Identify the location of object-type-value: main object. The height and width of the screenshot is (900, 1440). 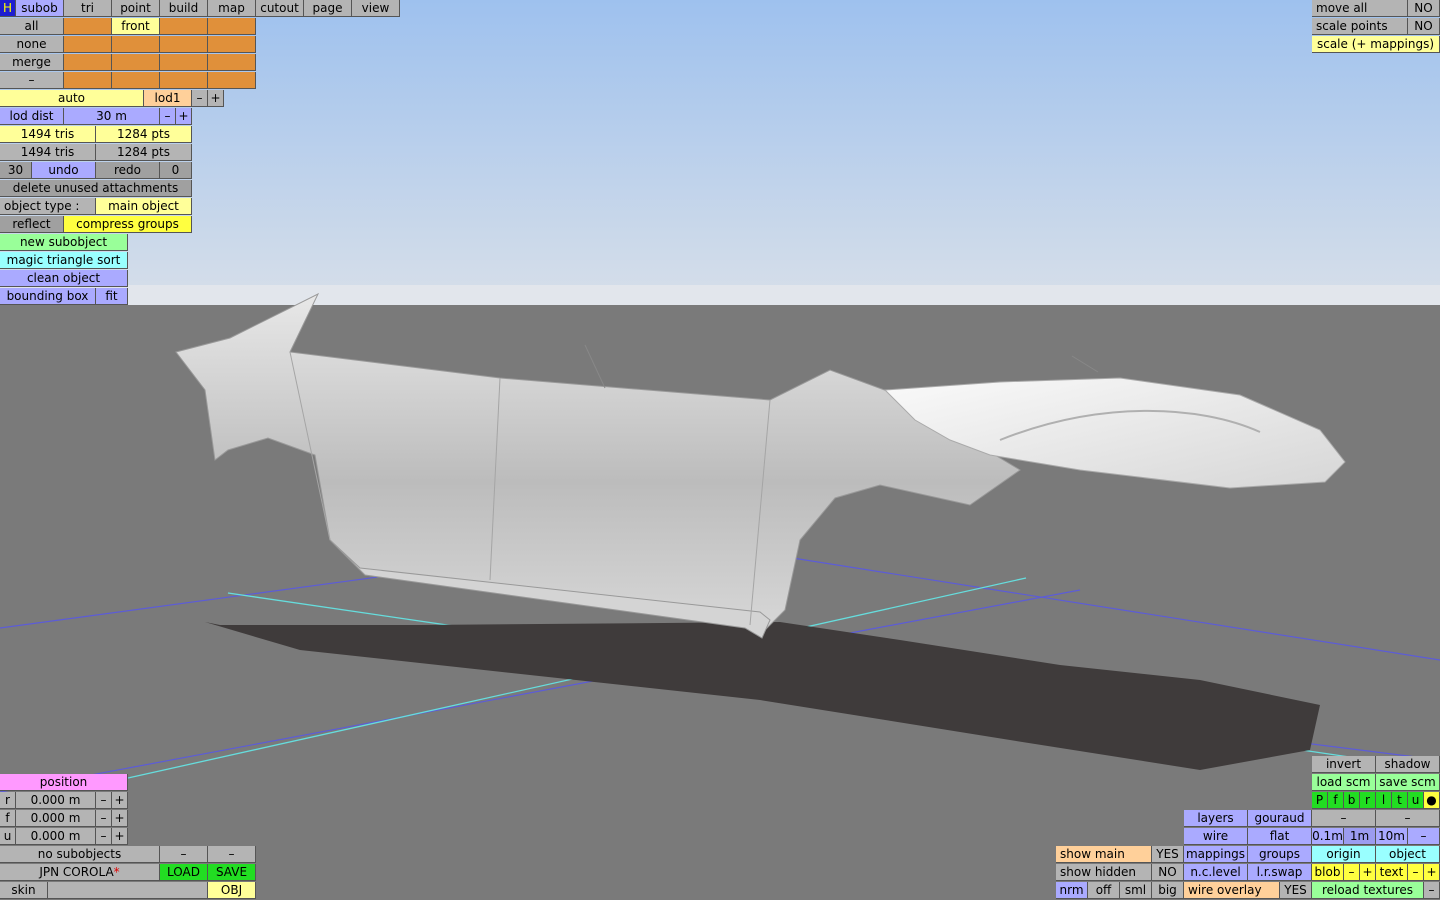
(144, 206).